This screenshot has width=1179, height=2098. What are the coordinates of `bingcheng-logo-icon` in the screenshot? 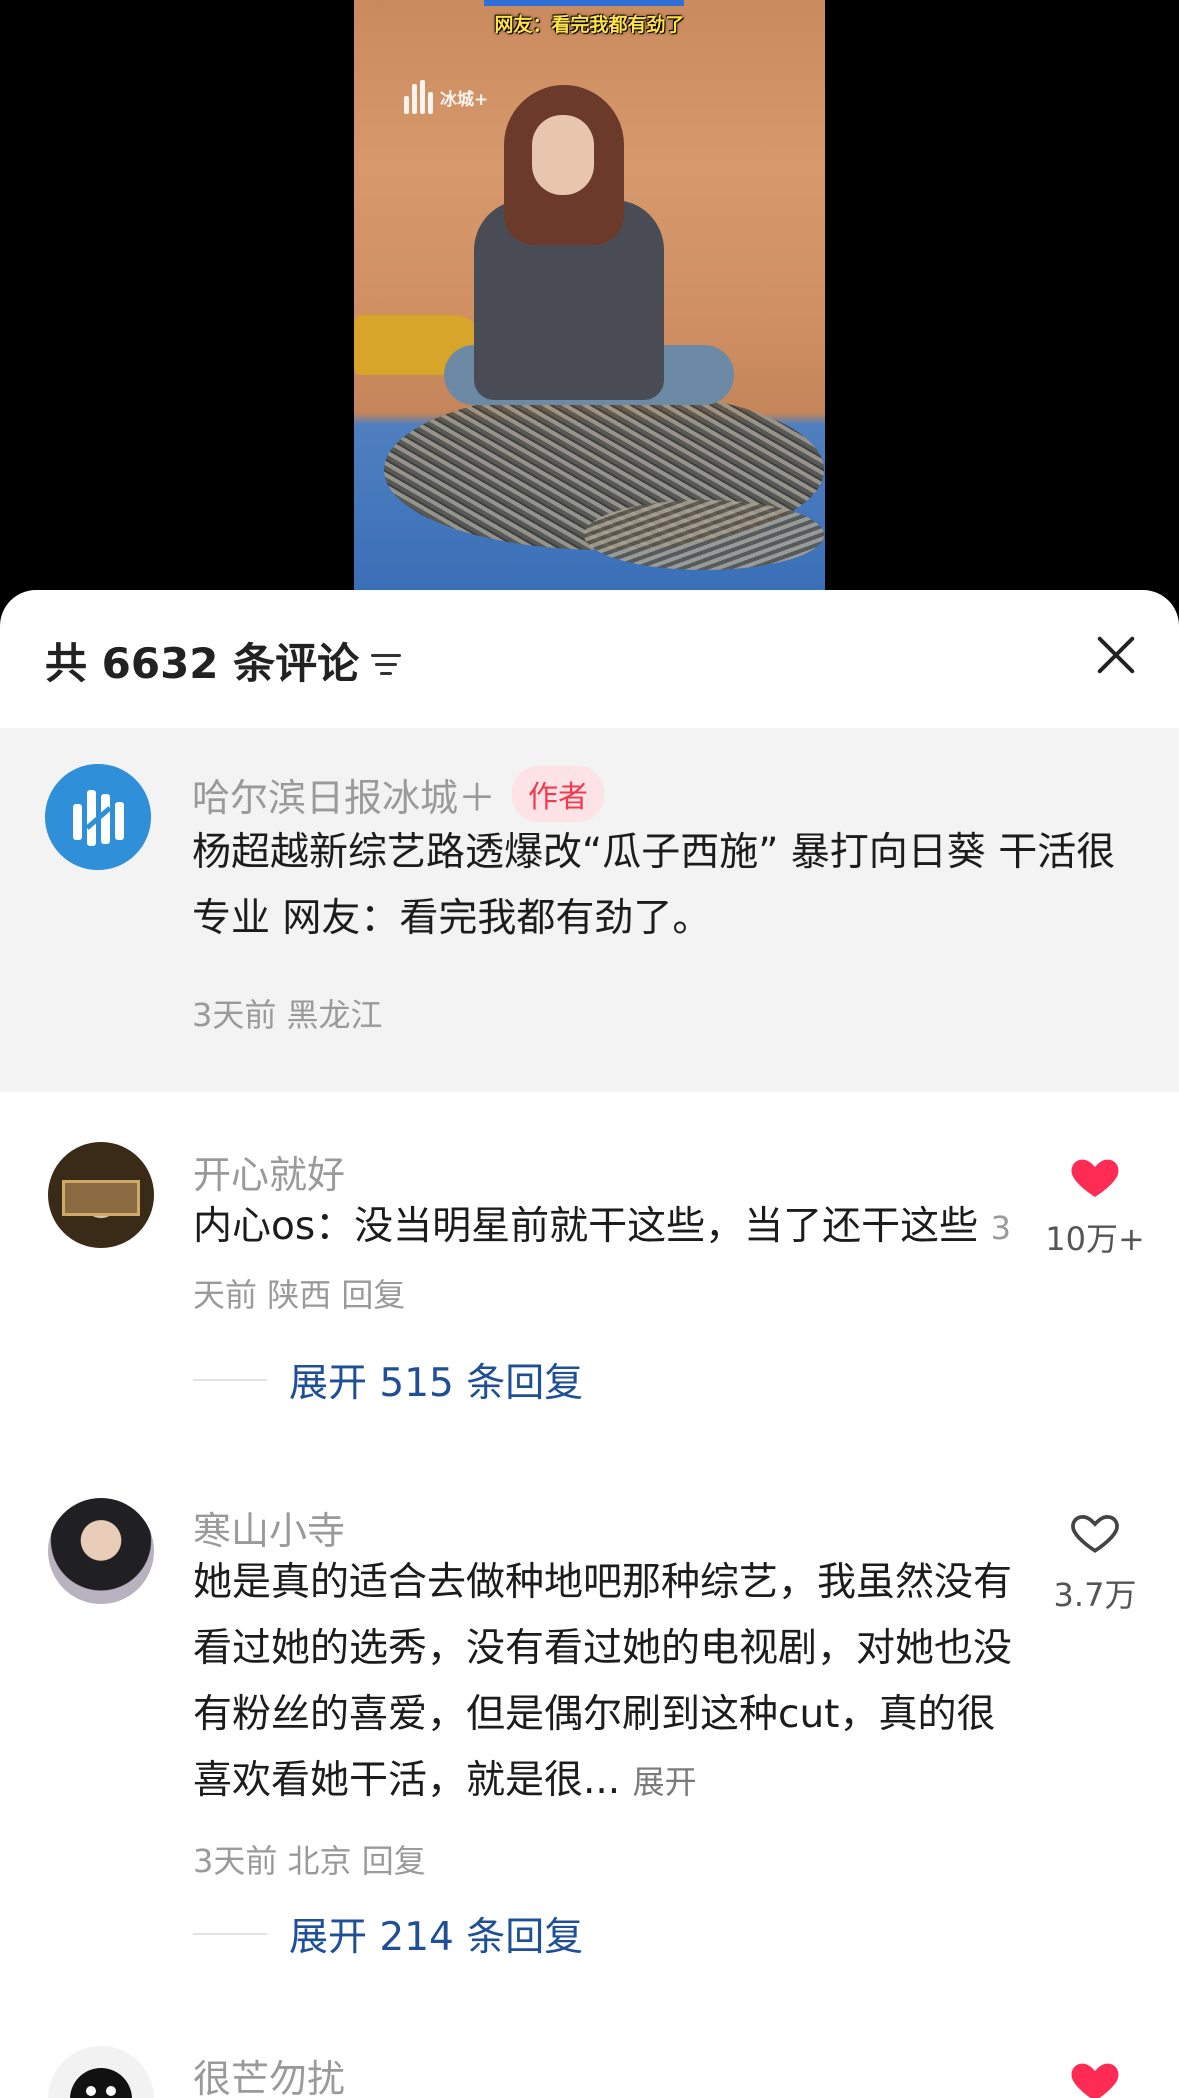 It's located at (98, 817).